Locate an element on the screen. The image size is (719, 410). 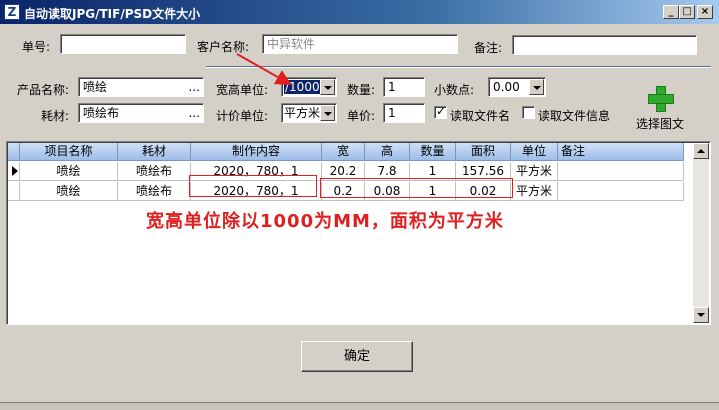
cell-height: 7.8 is located at coordinates (387, 171).